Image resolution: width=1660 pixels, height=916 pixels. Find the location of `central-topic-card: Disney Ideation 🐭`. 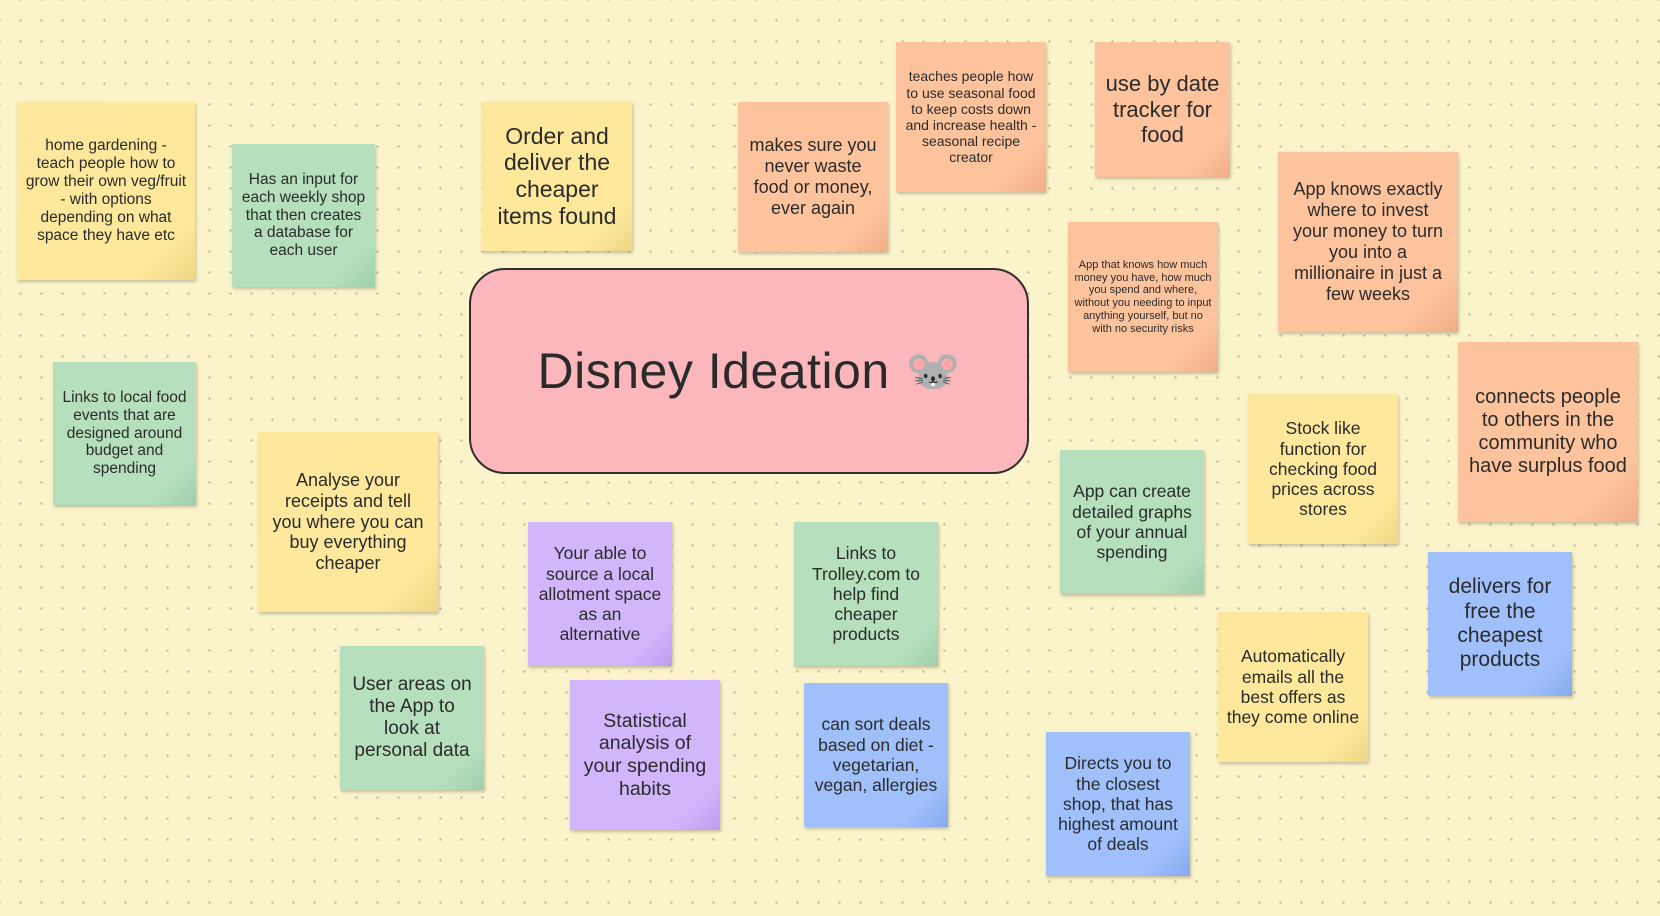

central-topic-card: Disney Ideation 🐭 is located at coordinates (749, 371).